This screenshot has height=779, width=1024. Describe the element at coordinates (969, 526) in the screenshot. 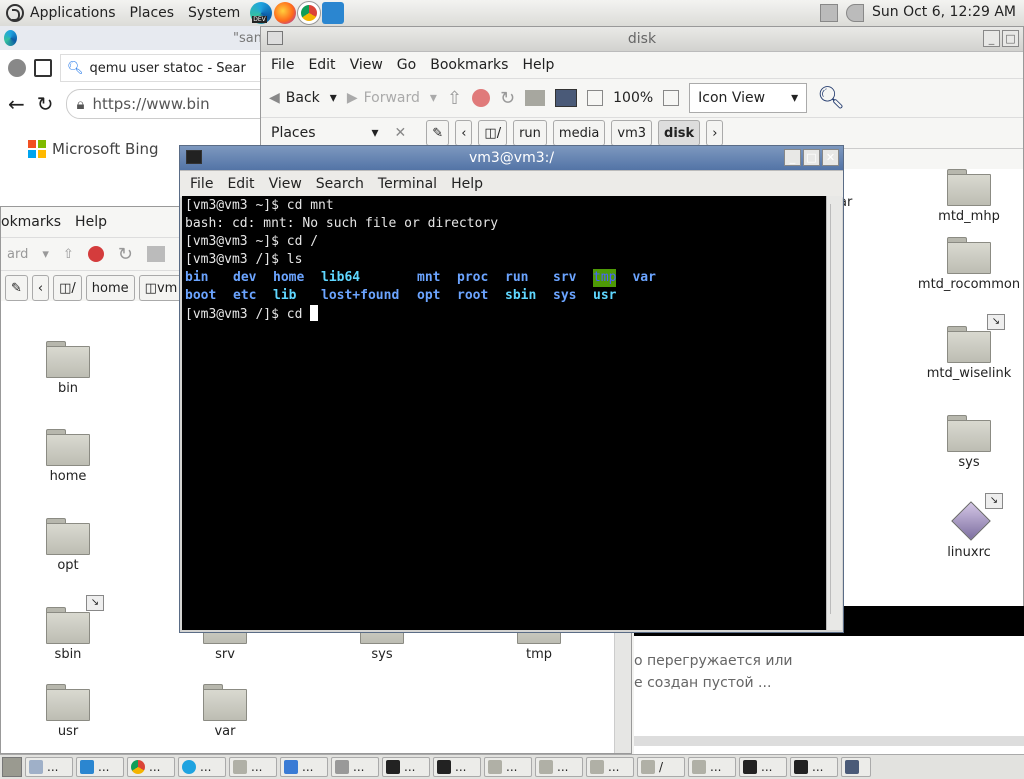

I see `file-linuxrc: ↘ linuxrc` at that location.